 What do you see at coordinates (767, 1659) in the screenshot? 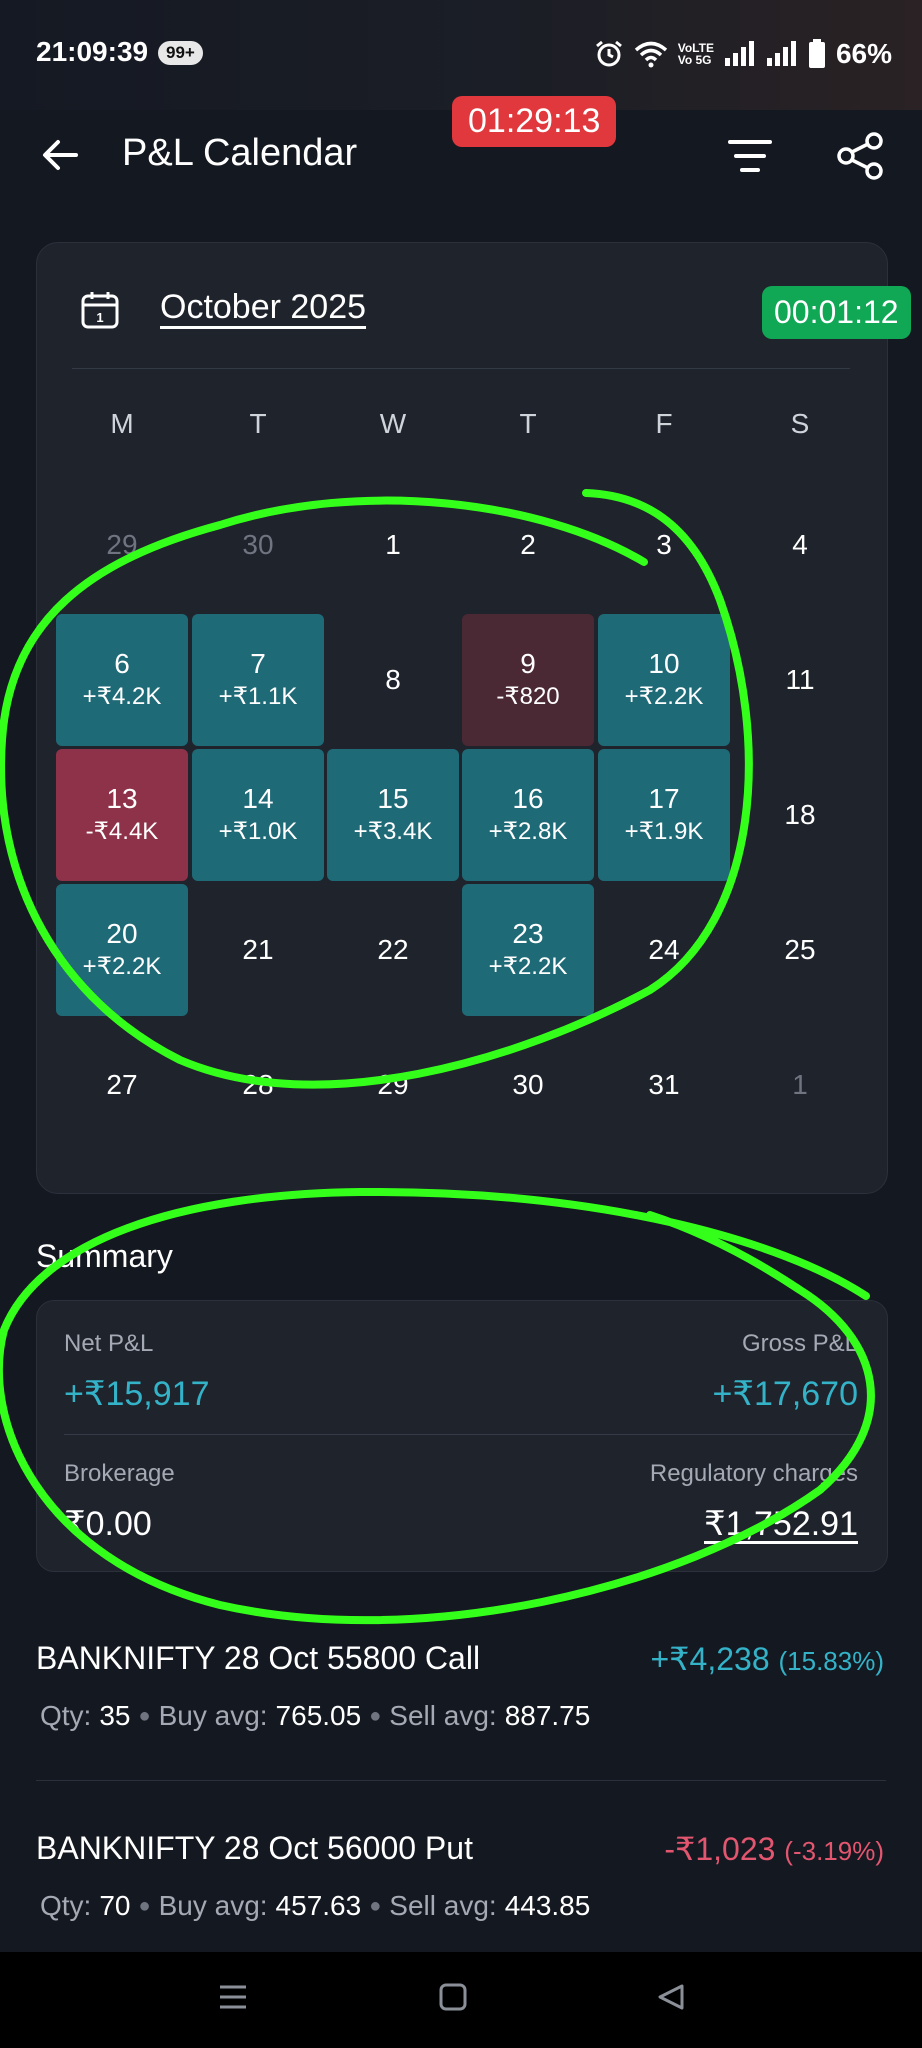
I see `position-pnl: +₹4,238 (15.83%)` at bounding box center [767, 1659].